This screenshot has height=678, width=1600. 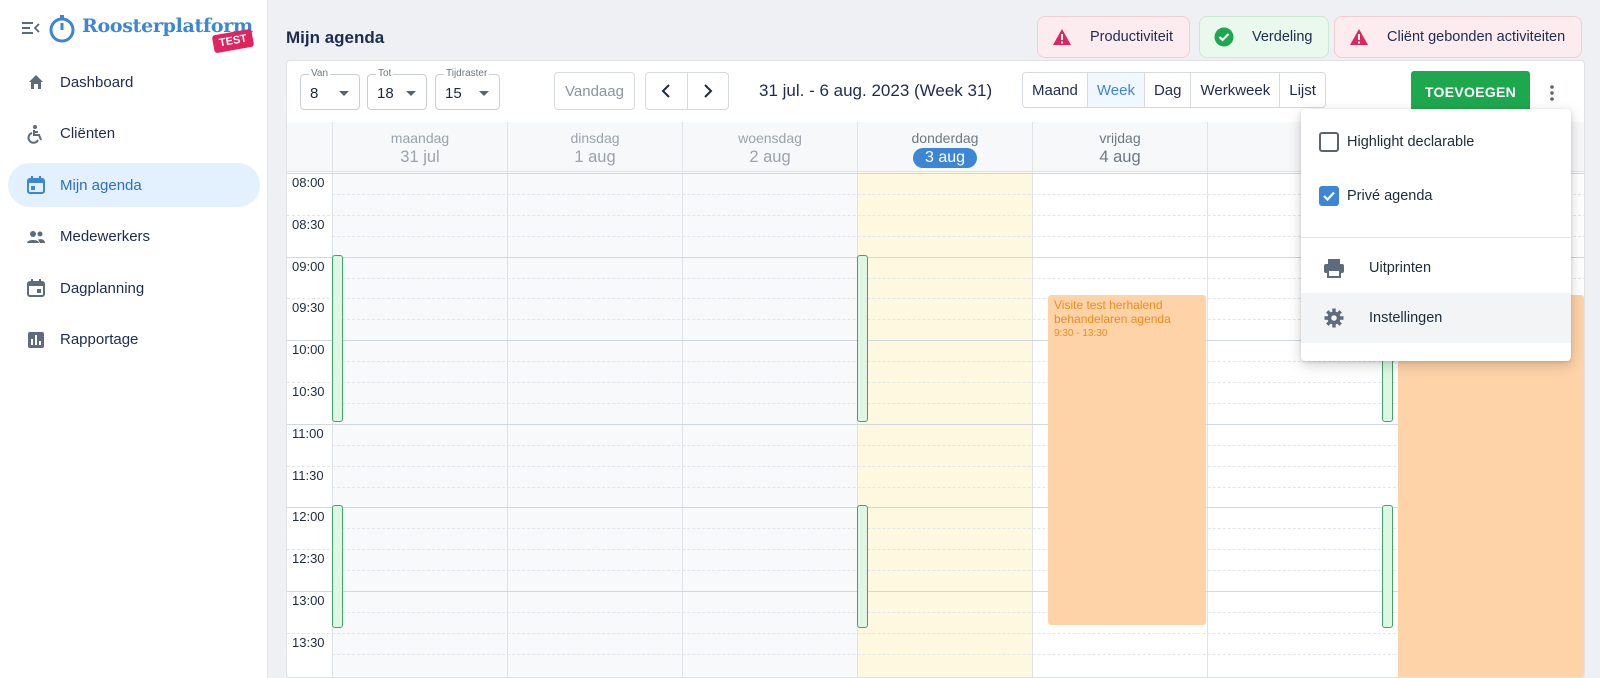 What do you see at coordinates (419, 147) in the screenshot?
I see `day-header: maandag 31 jul` at bounding box center [419, 147].